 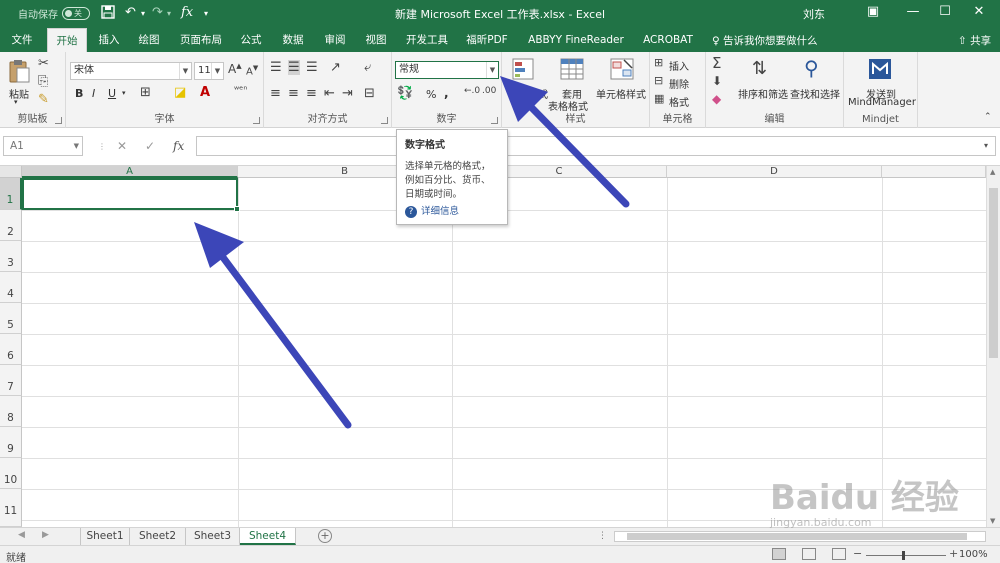 I want to click on fill-color-icon: ◪, so click(x=180, y=92).